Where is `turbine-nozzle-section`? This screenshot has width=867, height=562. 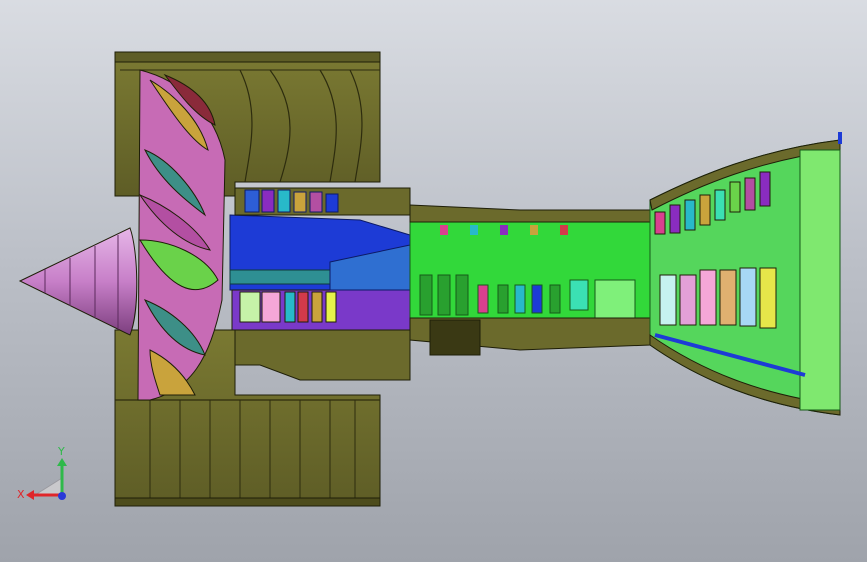 turbine-nozzle-section is located at coordinates (745, 274).